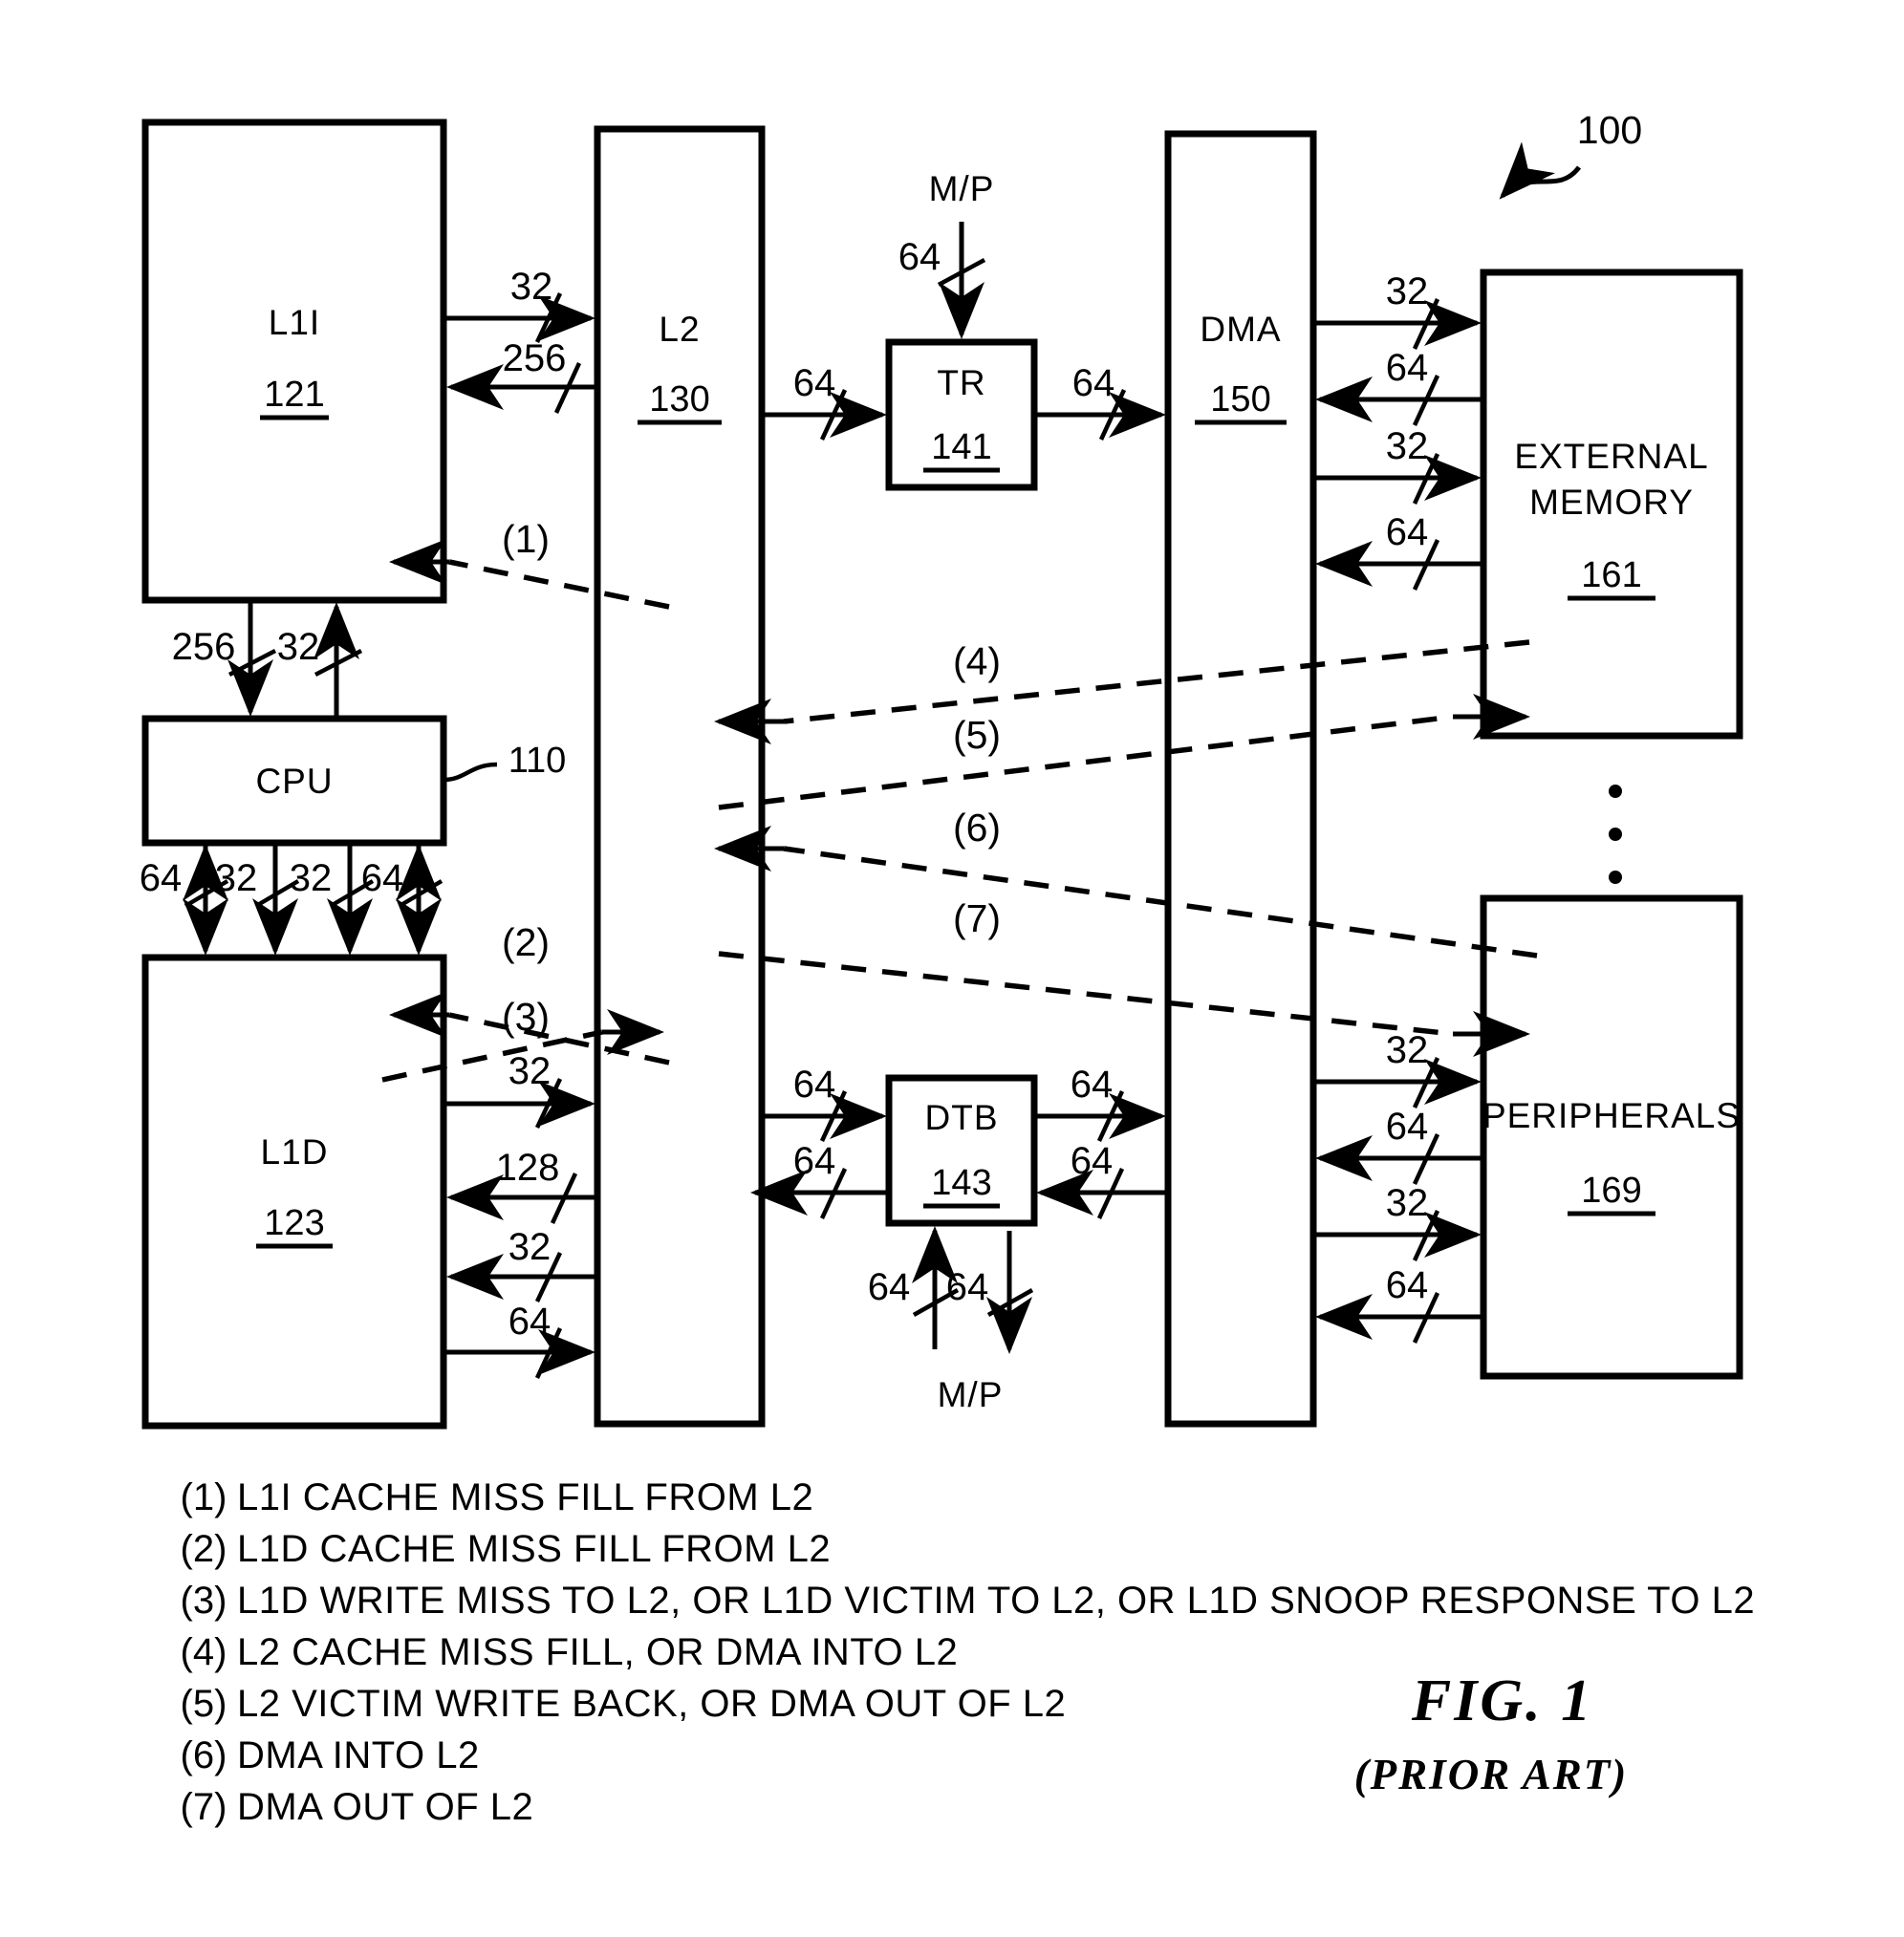 The image size is (1904, 1937). What do you see at coordinates (204, 1704) in the screenshot?
I see `legend-num: (5)` at bounding box center [204, 1704].